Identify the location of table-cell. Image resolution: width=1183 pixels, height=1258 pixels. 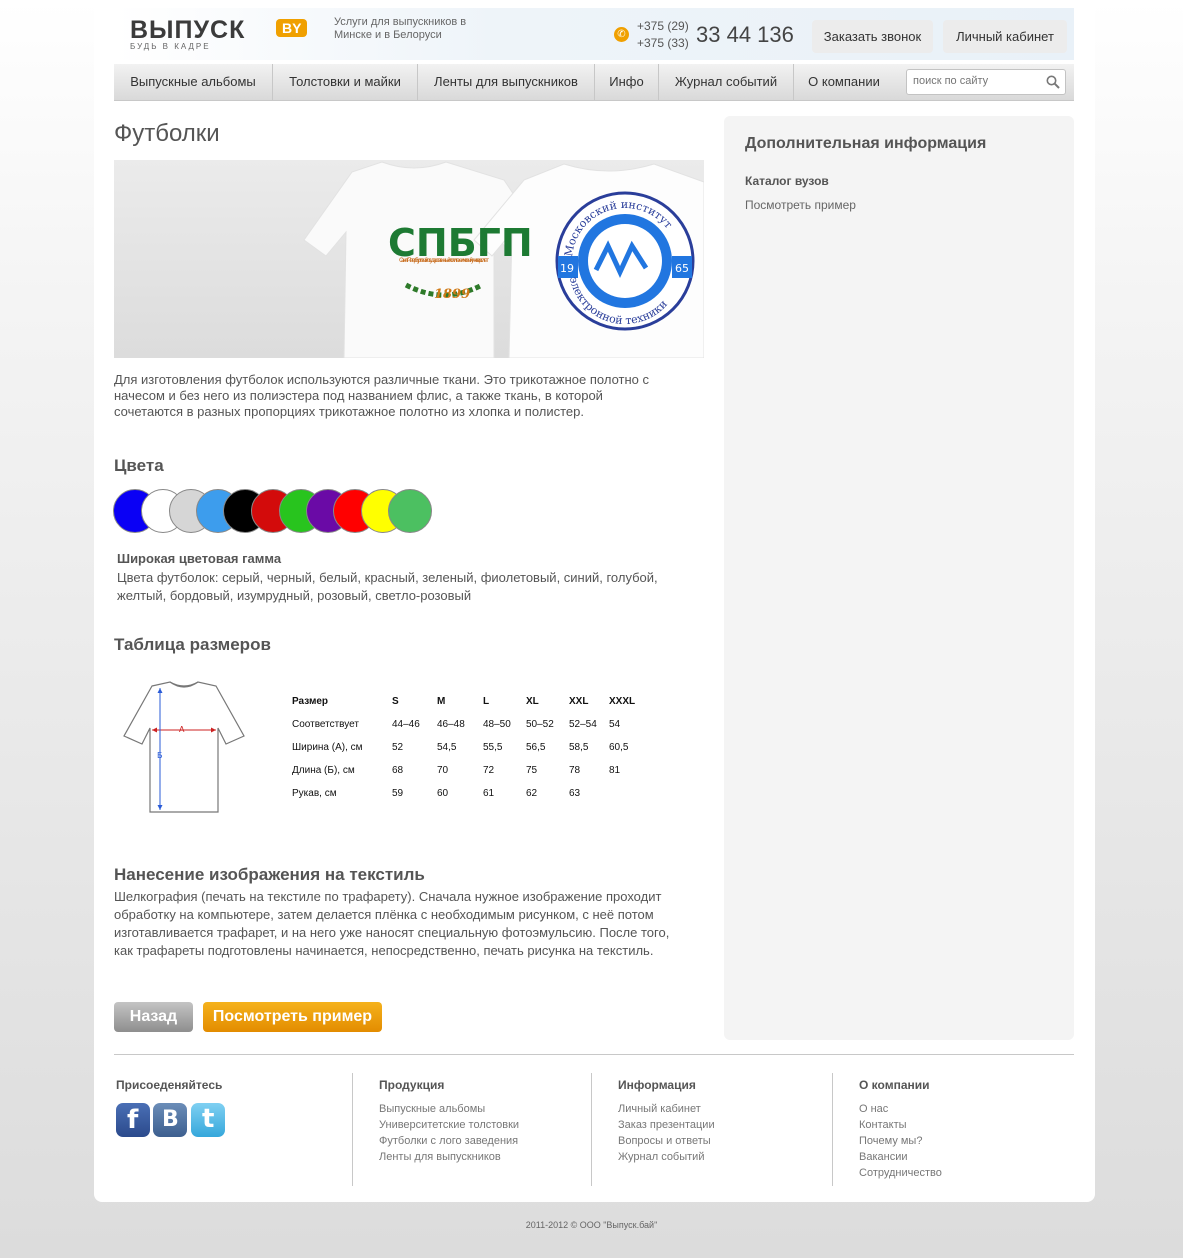
(629, 793).